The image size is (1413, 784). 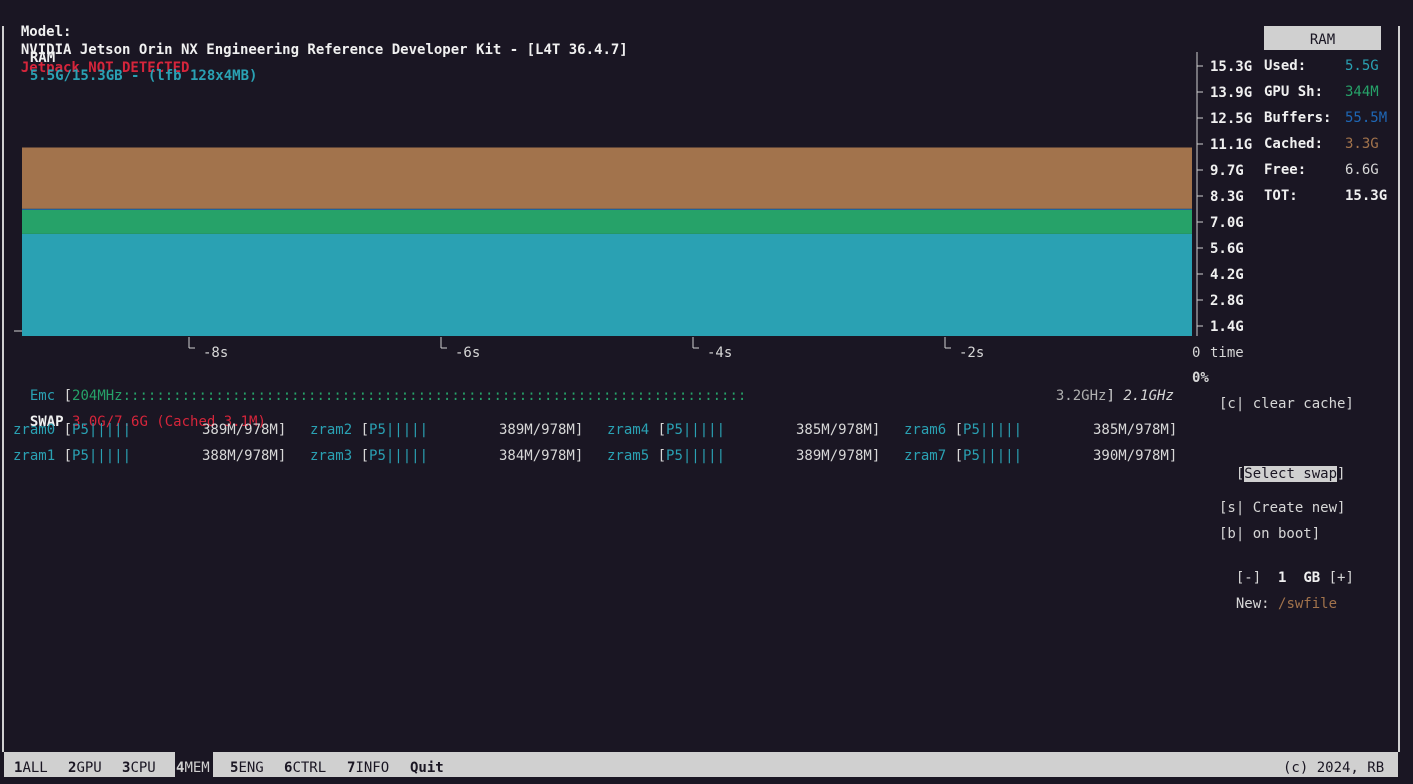 I want to click on tab-quit: Quit, so click(x=428, y=764).